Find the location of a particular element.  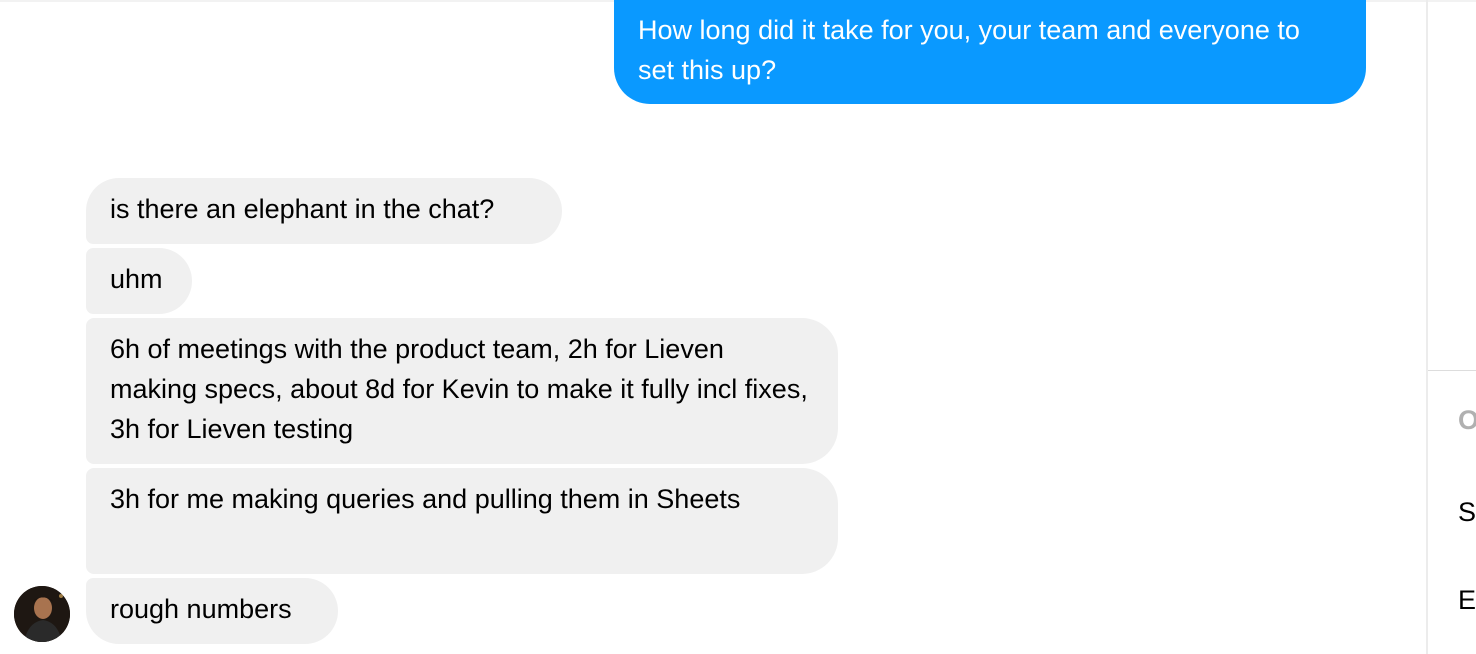

incoming-message: is there an elephant in the chat? is located at coordinates (324, 211).